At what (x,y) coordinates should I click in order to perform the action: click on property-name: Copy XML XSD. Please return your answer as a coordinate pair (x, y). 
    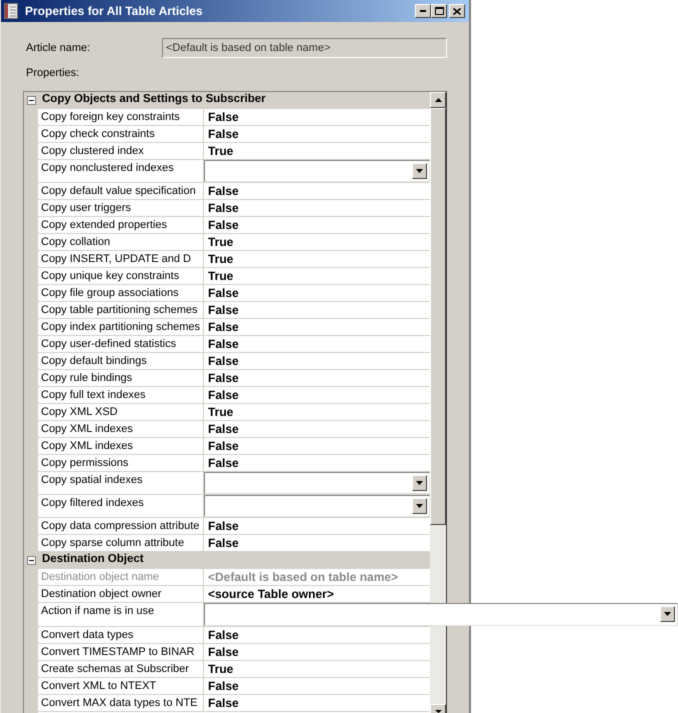
    Looking at the image, I should click on (121, 412).